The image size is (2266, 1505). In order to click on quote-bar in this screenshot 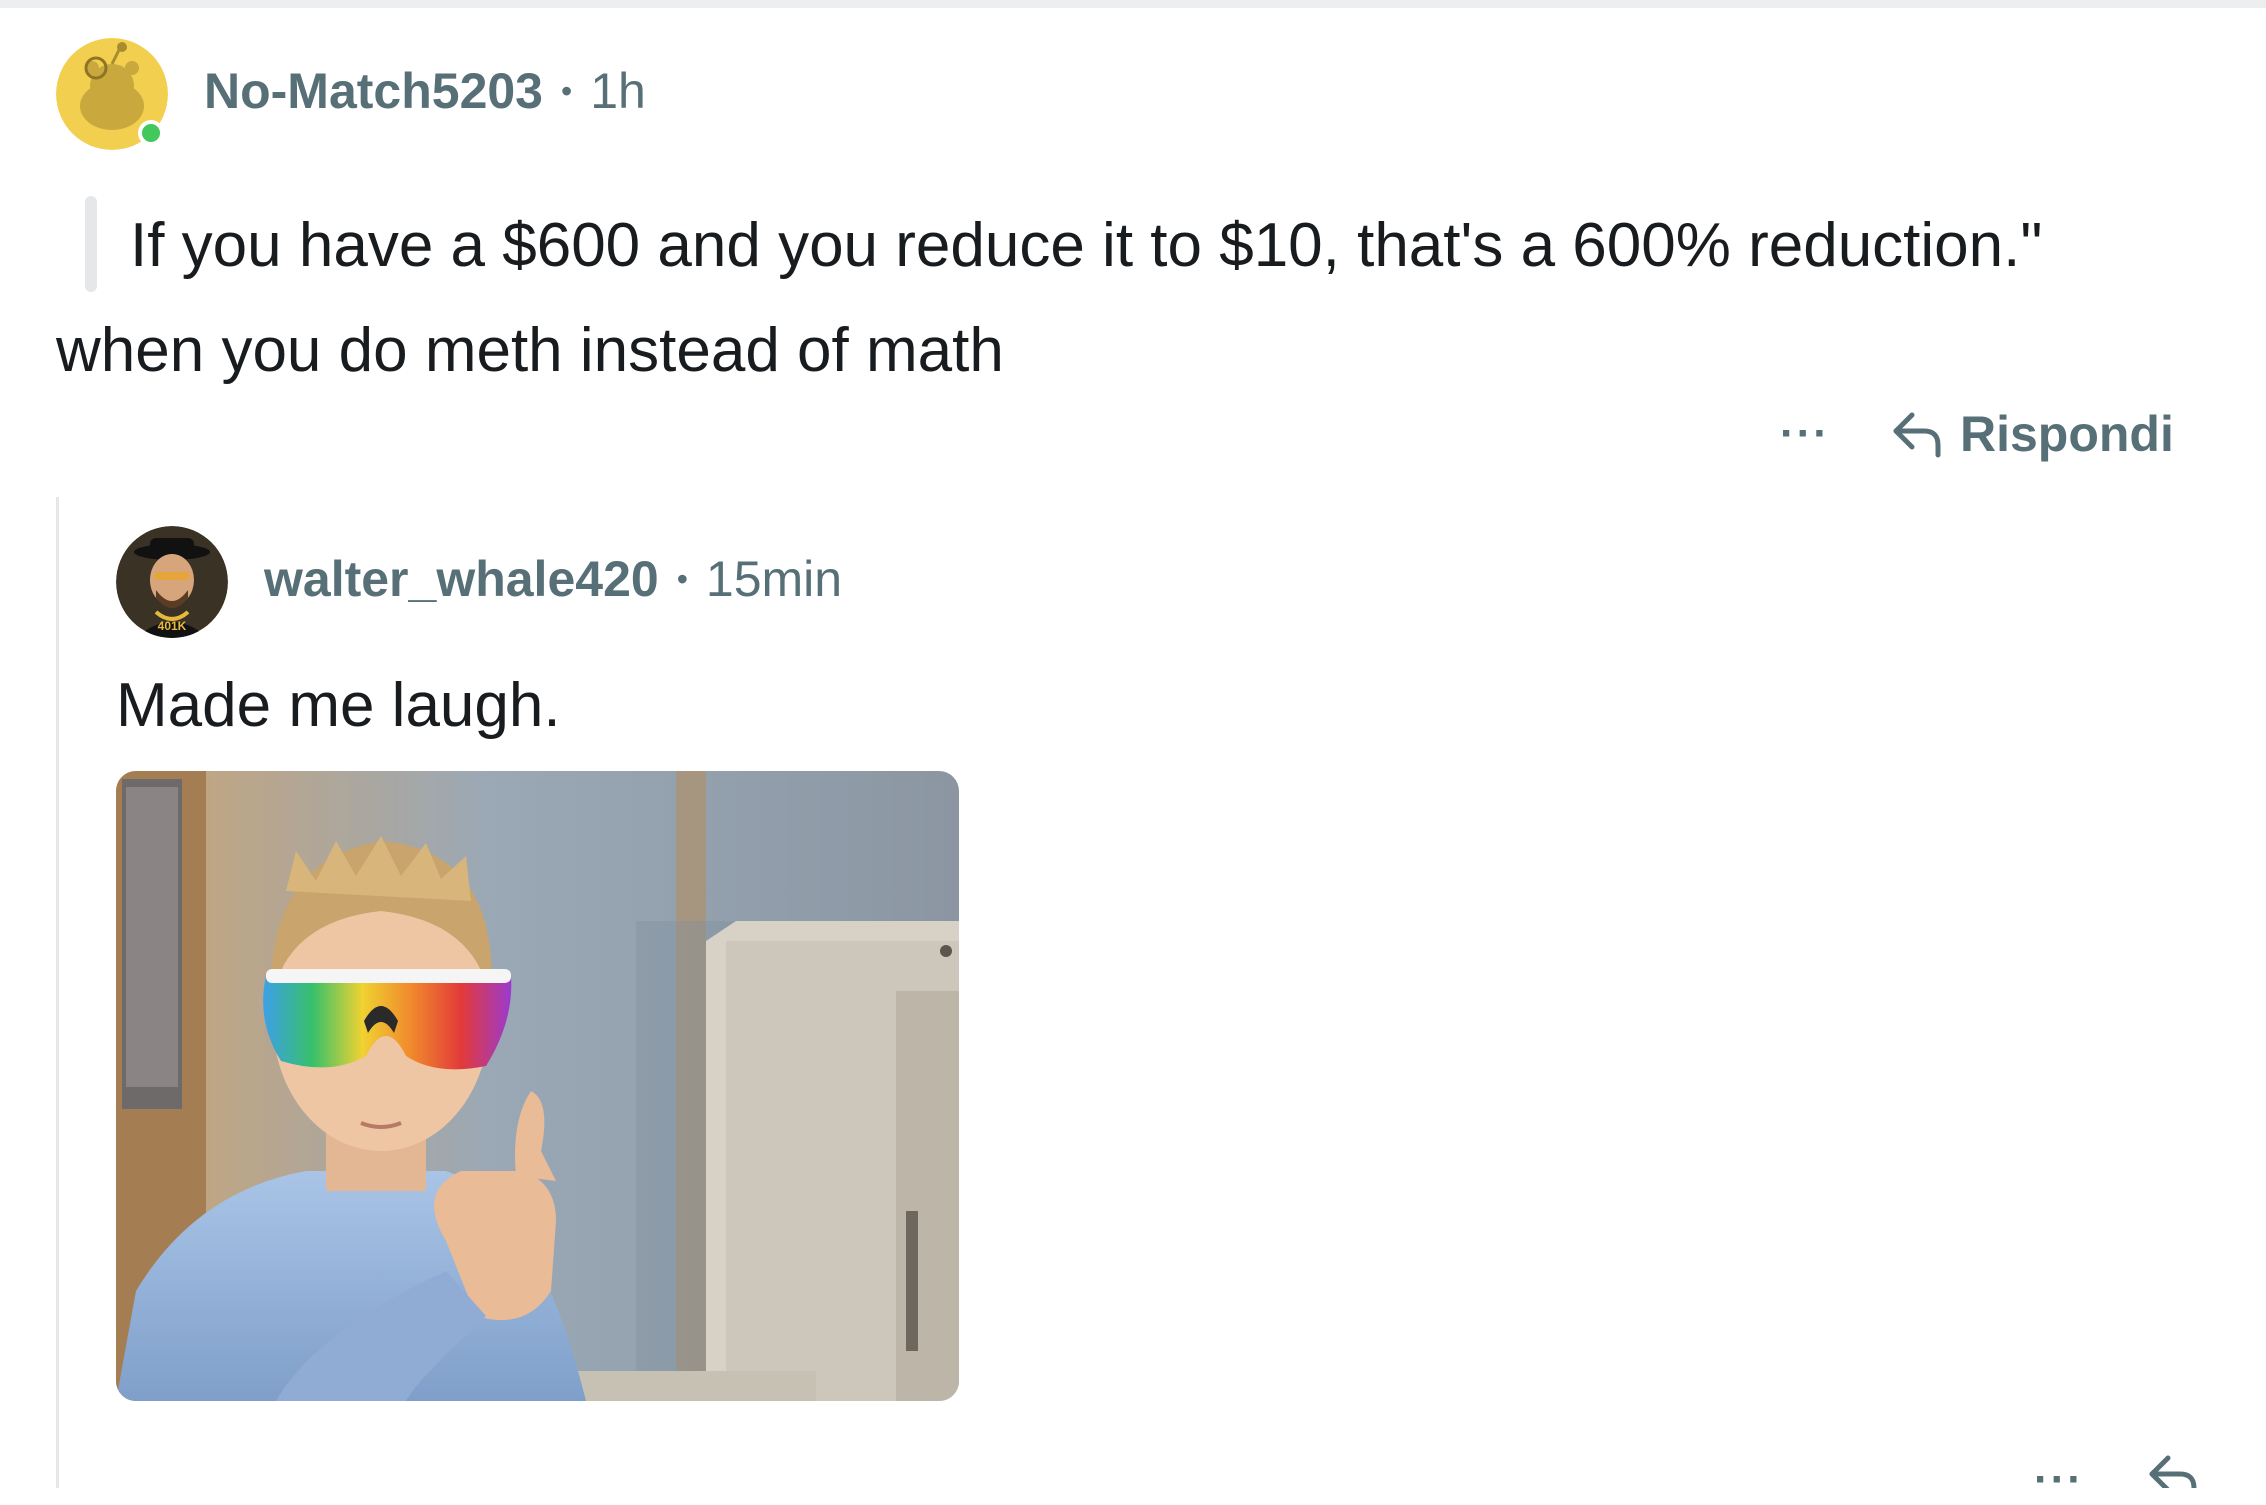, I will do `click(91, 244)`.